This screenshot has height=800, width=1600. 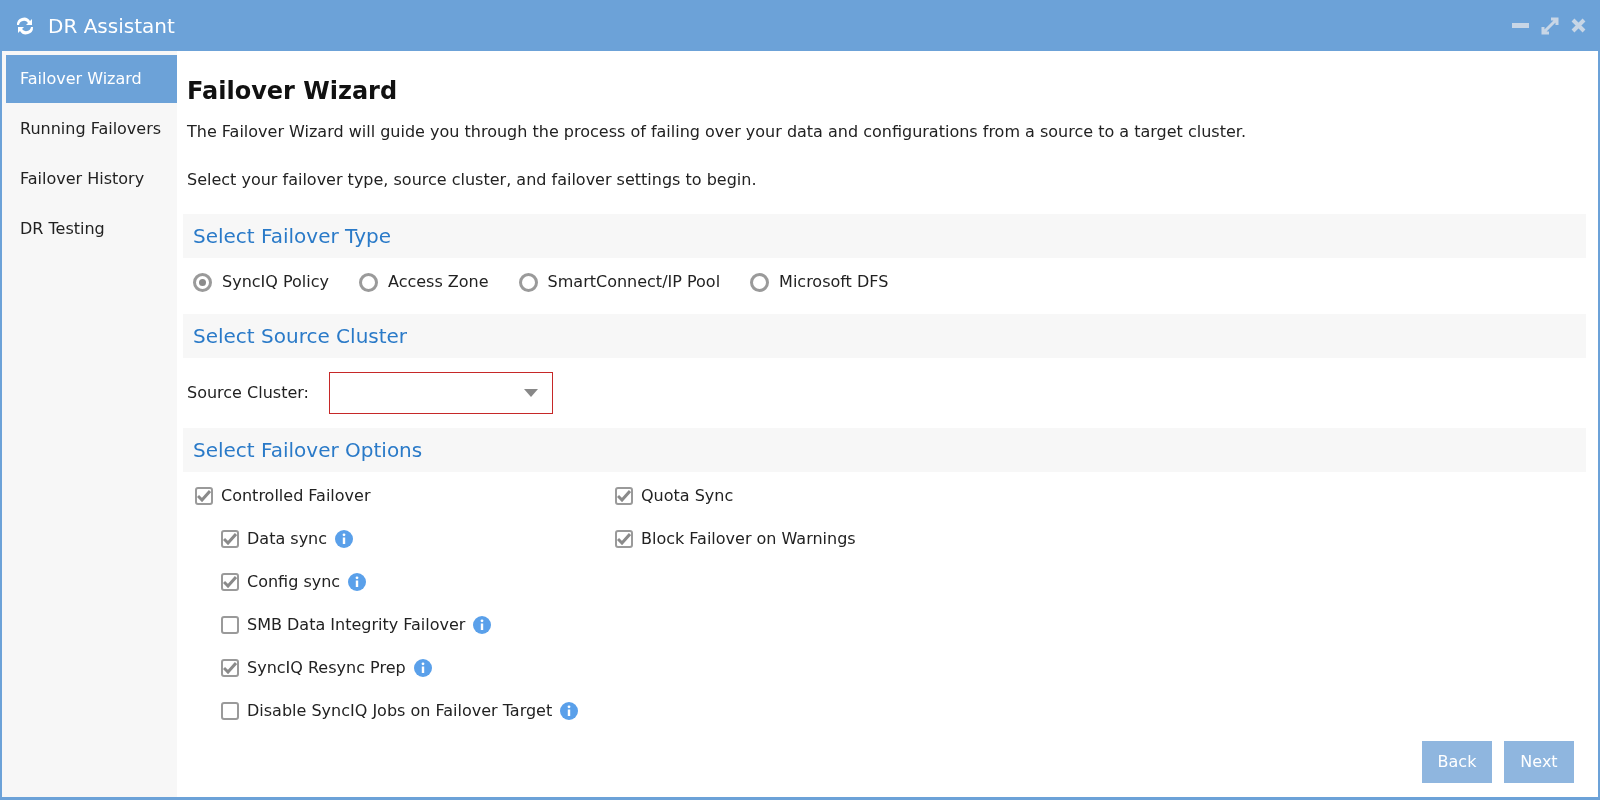 I want to click on field-label: Source Cluster:, so click(x=248, y=393).